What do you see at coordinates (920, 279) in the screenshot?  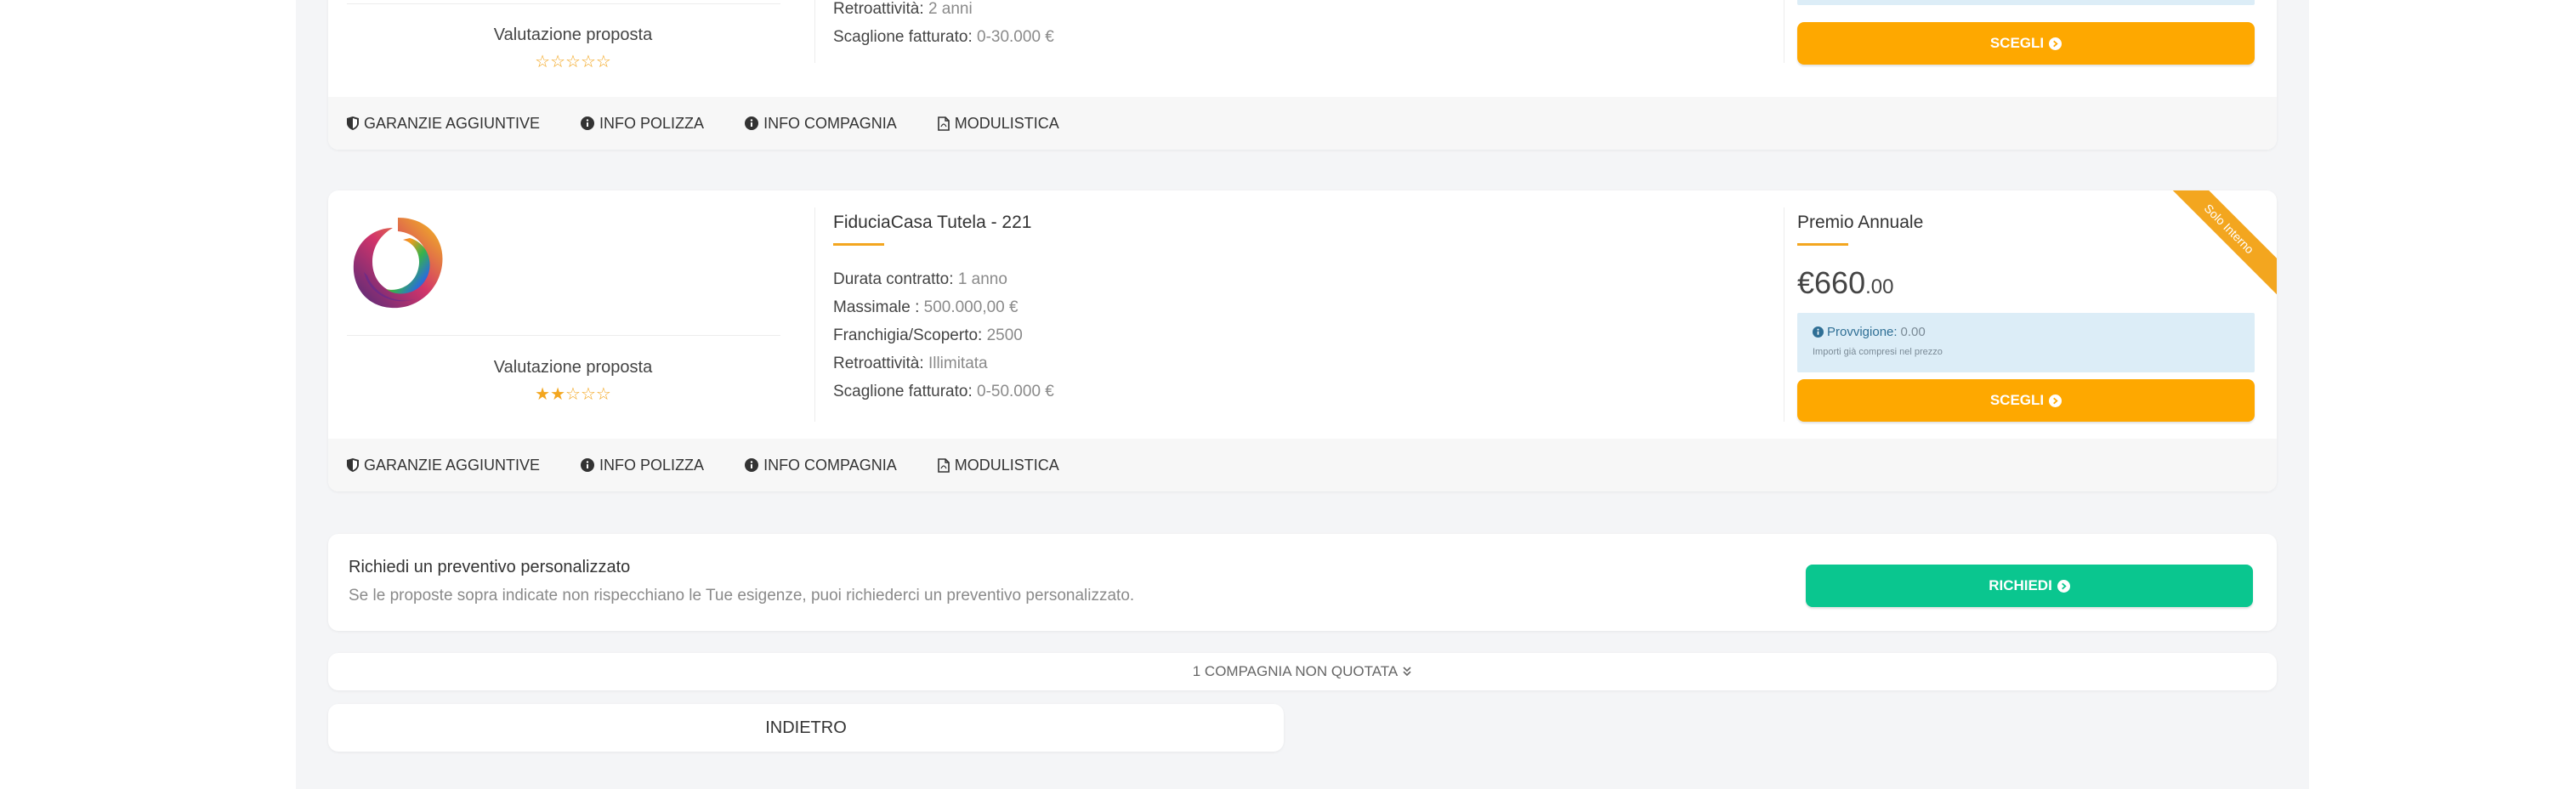 I see `detail-contract-duration: Durata contratto: 1 anno` at bounding box center [920, 279].